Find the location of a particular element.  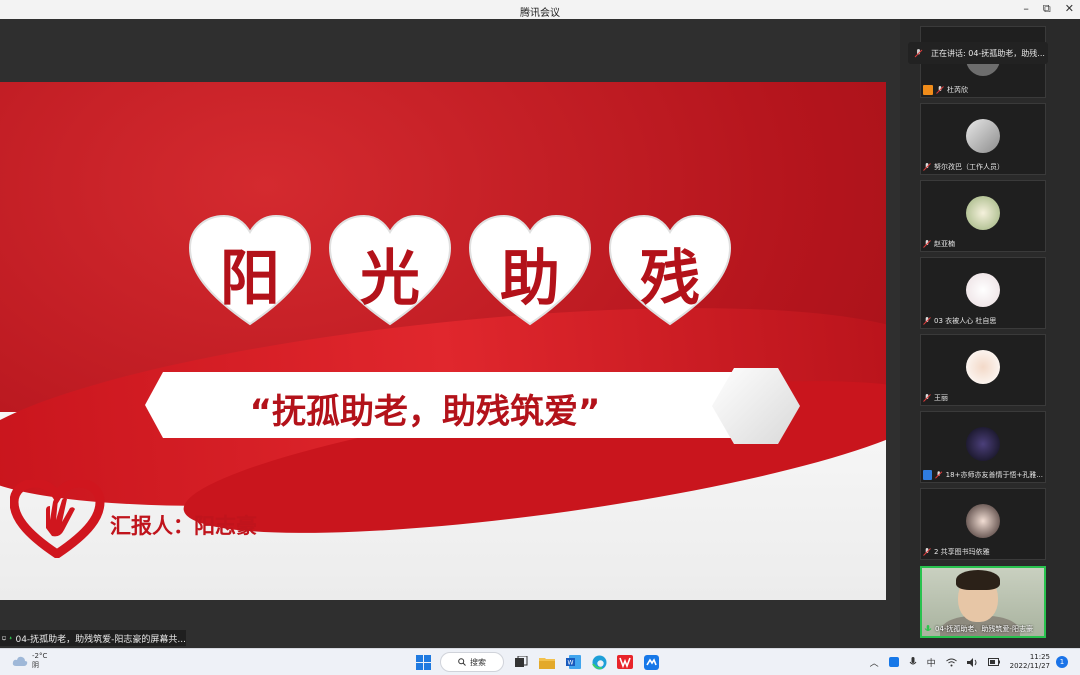

system-tray: ︿ 中 11:25 2022/11/27 is located at coordinates (960, 662).